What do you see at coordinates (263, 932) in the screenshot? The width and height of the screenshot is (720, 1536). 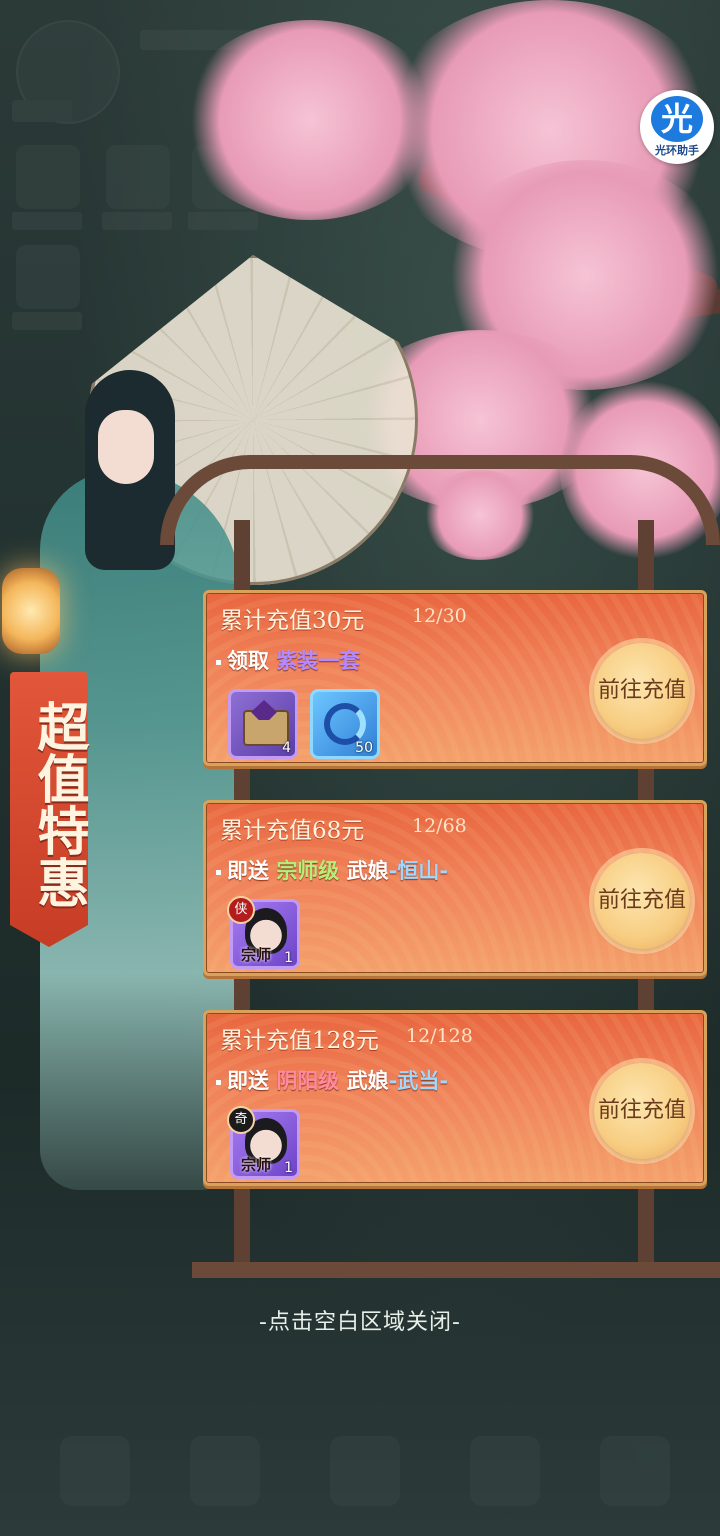 I see `reward-hero-item: 侠 宗师 1` at bounding box center [263, 932].